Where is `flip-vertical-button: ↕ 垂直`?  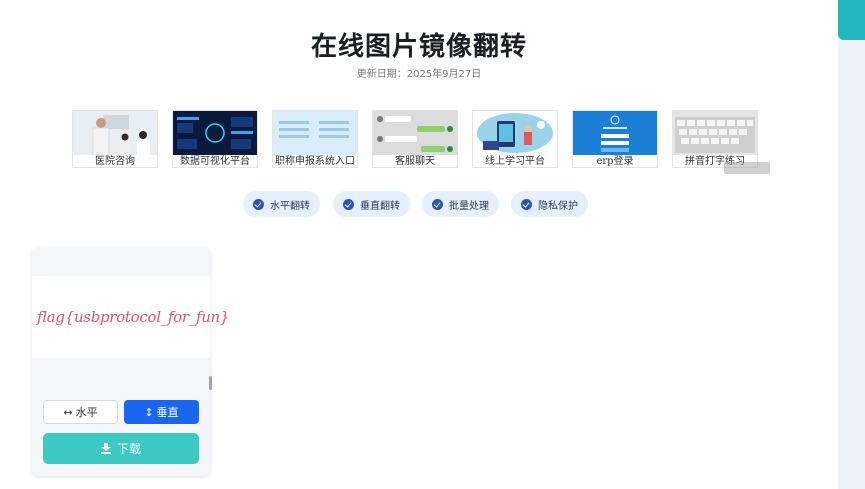 flip-vertical-button: ↕ 垂直 is located at coordinates (161, 412).